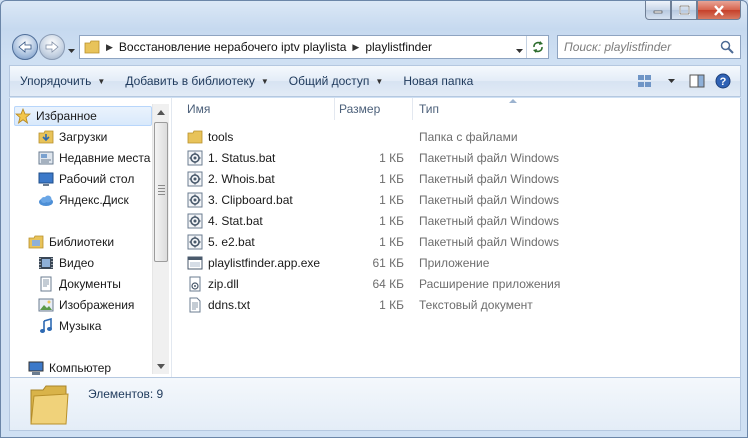 This screenshot has height=438, width=748. I want to click on file-size: 61 КБ, so click(388, 263).